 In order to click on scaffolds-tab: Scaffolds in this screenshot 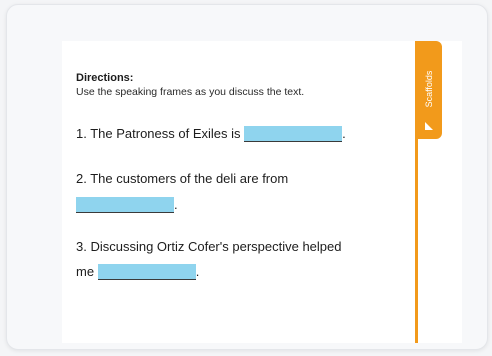, I will do `click(429, 90)`.